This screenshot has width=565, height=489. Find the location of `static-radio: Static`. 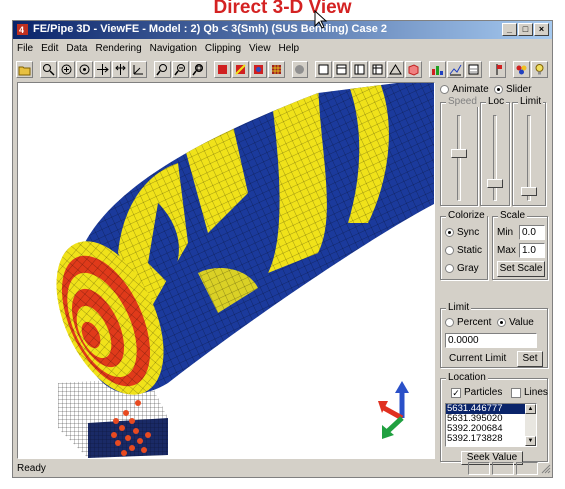

static-radio: Static is located at coordinates (463, 250).